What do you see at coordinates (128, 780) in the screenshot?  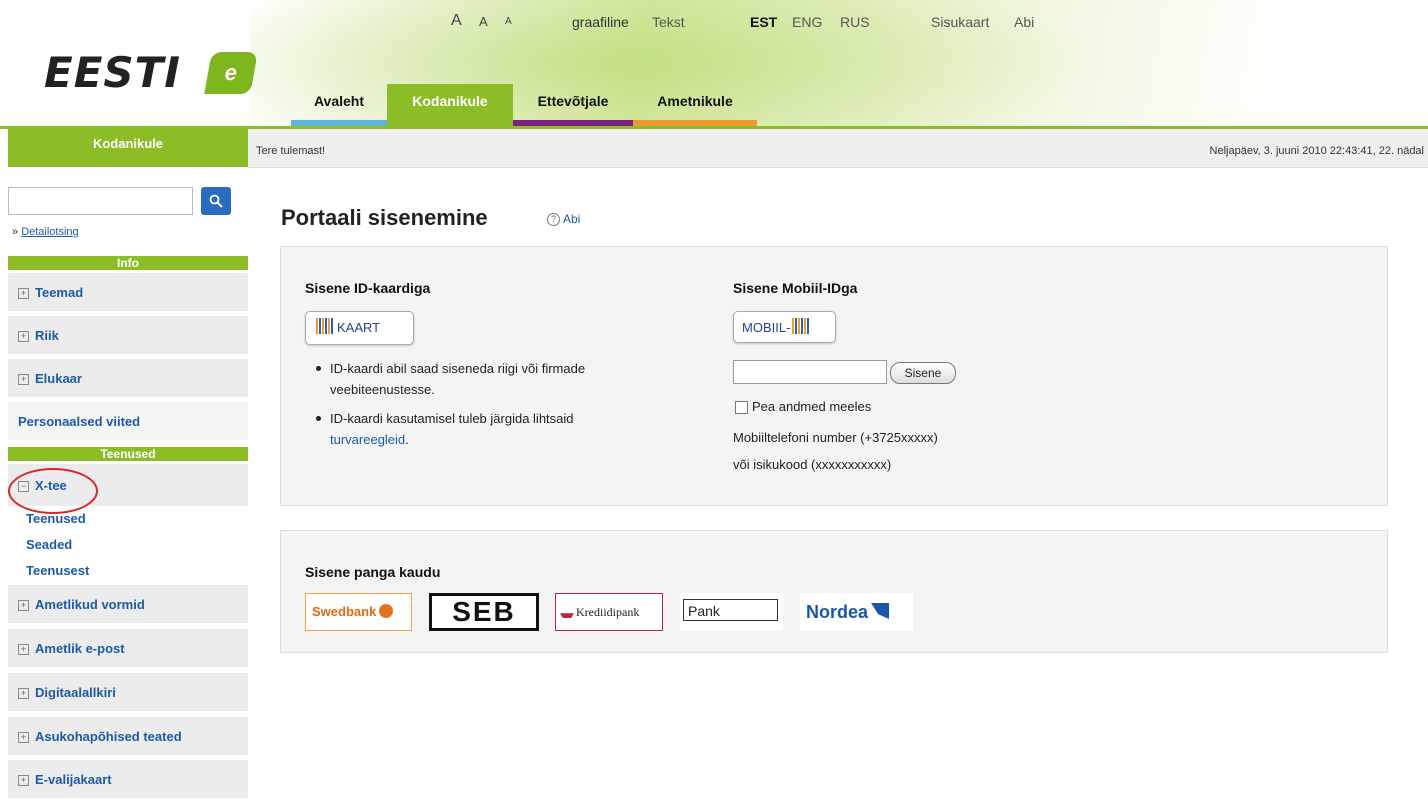 I see `sidebar-item-e-valijakaart: + E-valijakaart` at bounding box center [128, 780].